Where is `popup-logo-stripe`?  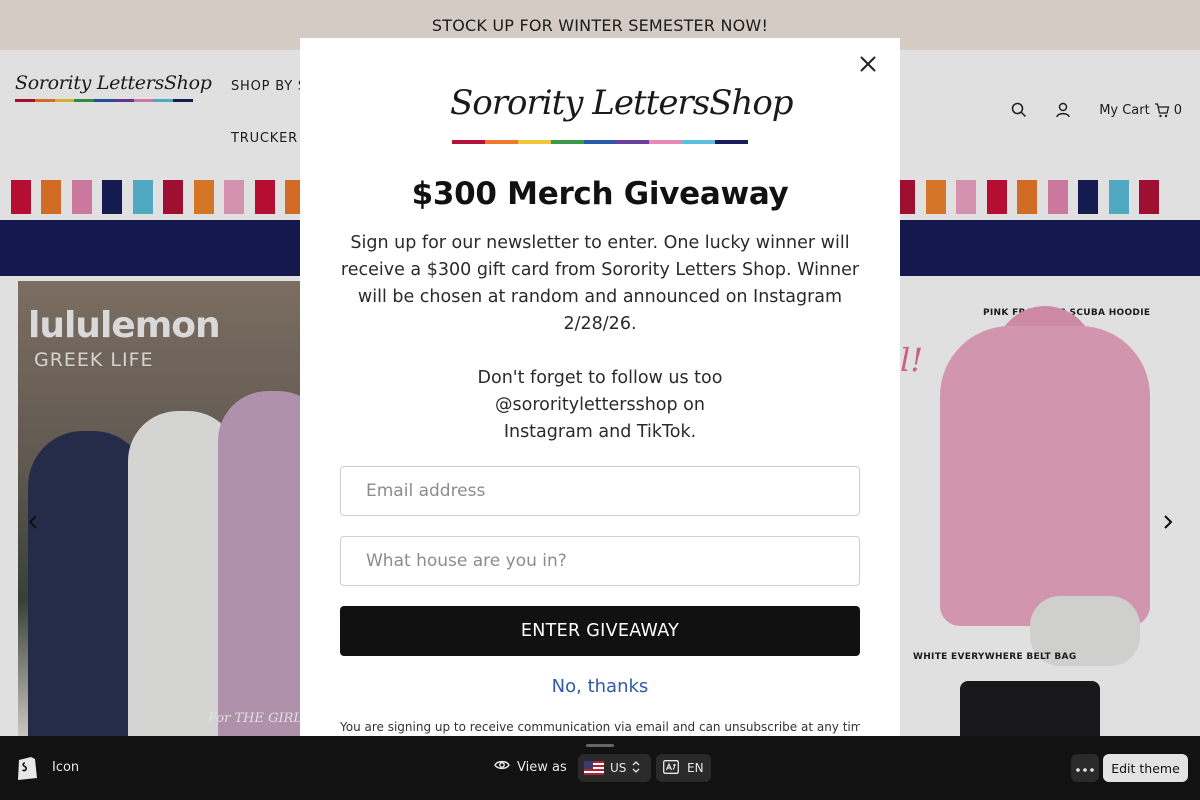
popup-logo-stripe is located at coordinates (600, 142).